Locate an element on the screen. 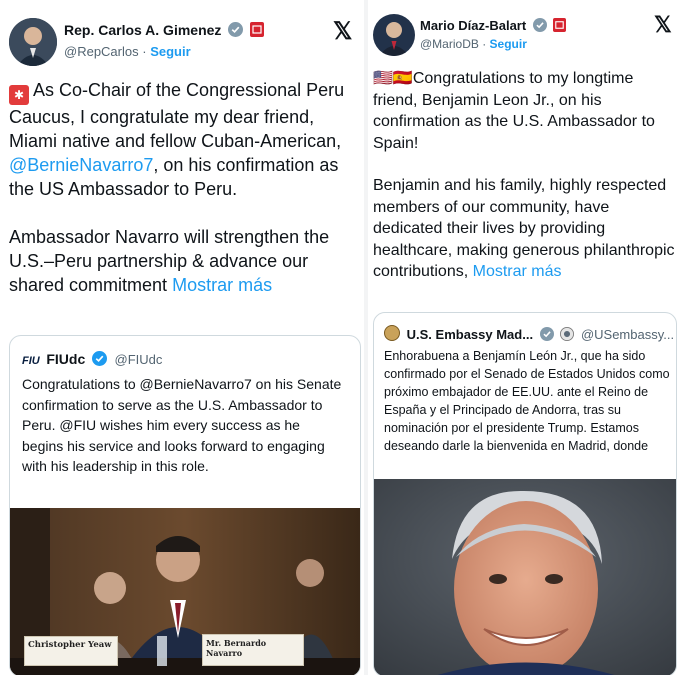 The height and width of the screenshot is (675, 681). author-handle-line: @RepCarlos · Seguir is located at coordinates (127, 51).